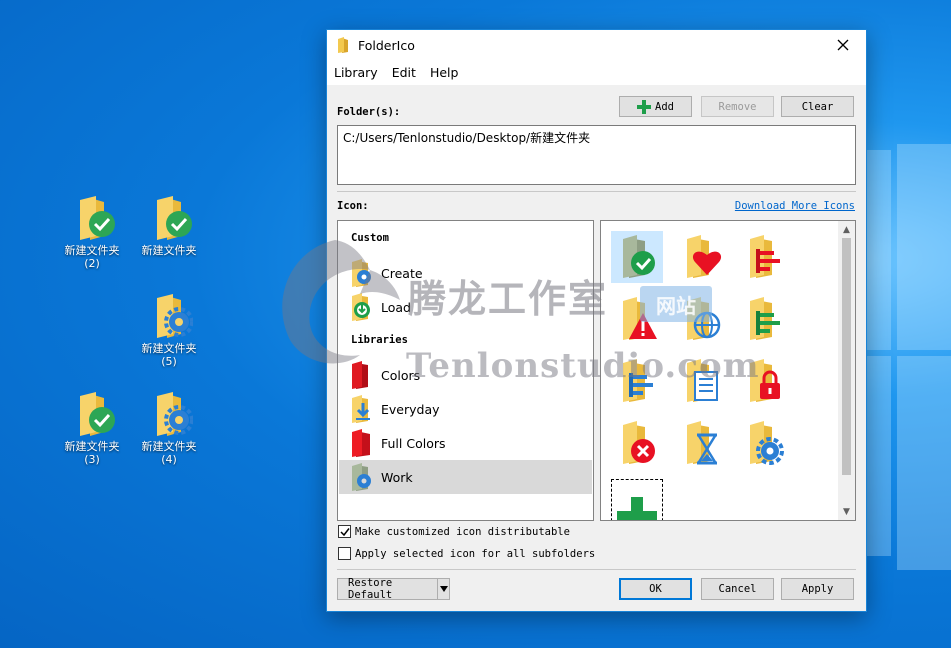 This screenshot has width=951, height=648. I want to click on desktop-folder-1: 新建文件夹, so click(169, 226).